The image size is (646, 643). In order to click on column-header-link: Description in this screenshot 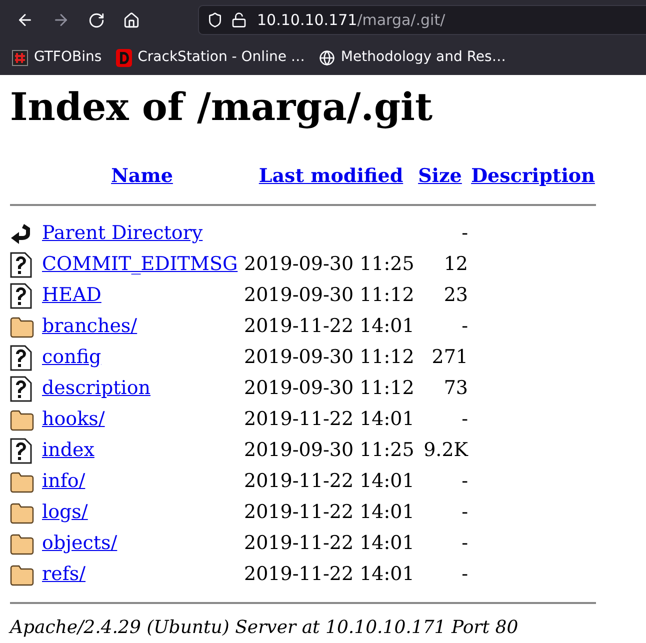, I will do `click(533, 176)`.